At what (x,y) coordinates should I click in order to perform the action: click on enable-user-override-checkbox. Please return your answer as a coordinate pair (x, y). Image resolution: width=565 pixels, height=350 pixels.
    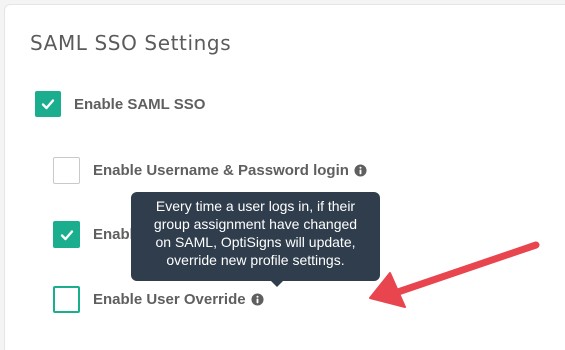
    Looking at the image, I should click on (66, 299).